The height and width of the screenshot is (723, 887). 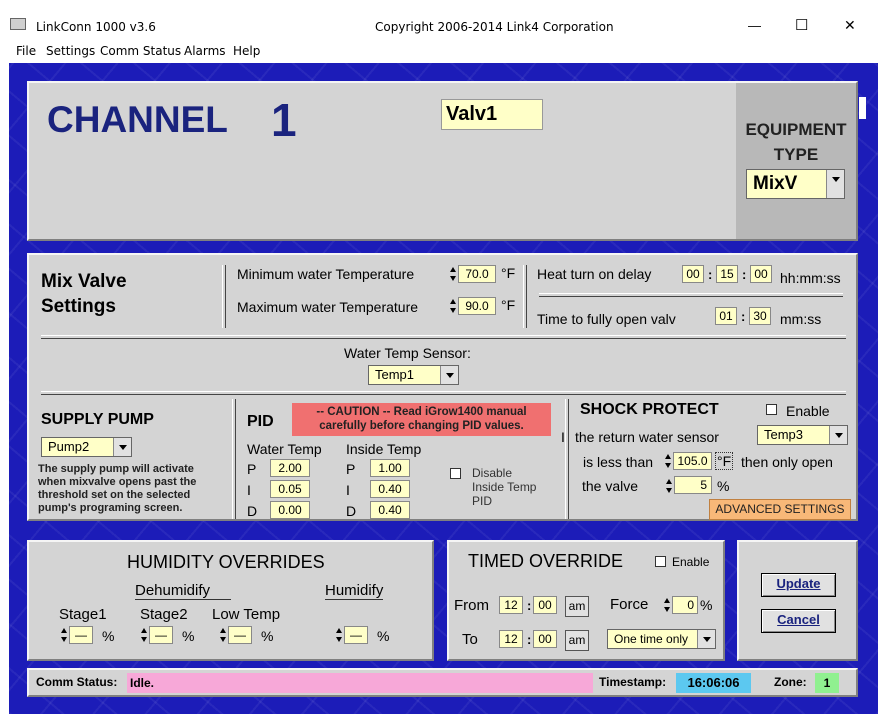 I want to click on humidify-spinner, so click(x=339, y=635).